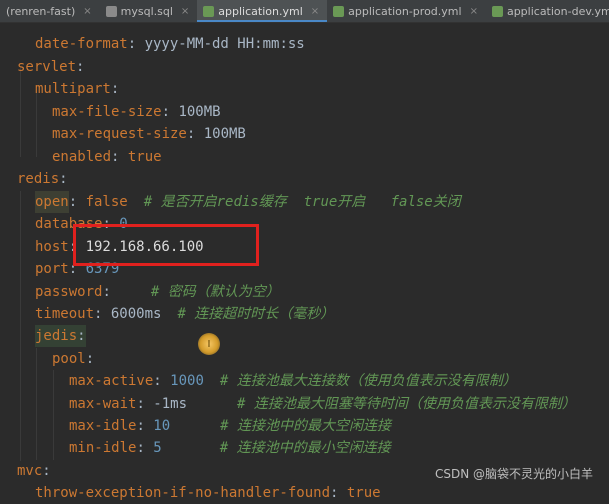 This screenshot has height=504, width=609. I want to click on yaml-value: yyyy-MM-dd HH:mm:ss, so click(224, 44).